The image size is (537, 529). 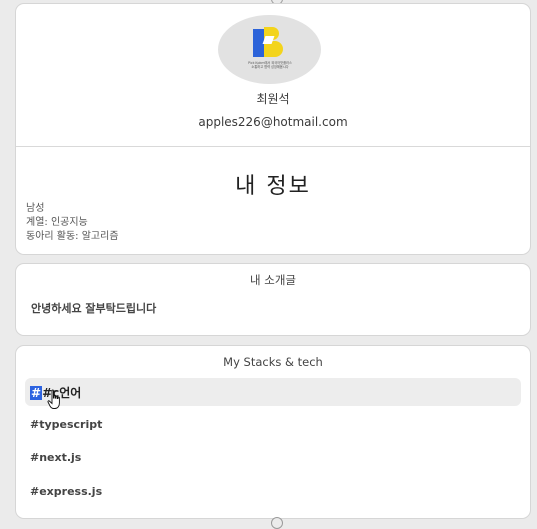 What do you see at coordinates (93, 308) in the screenshot?
I see `intro-text: 안녕하세요 잘부탁드립니다` at bounding box center [93, 308].